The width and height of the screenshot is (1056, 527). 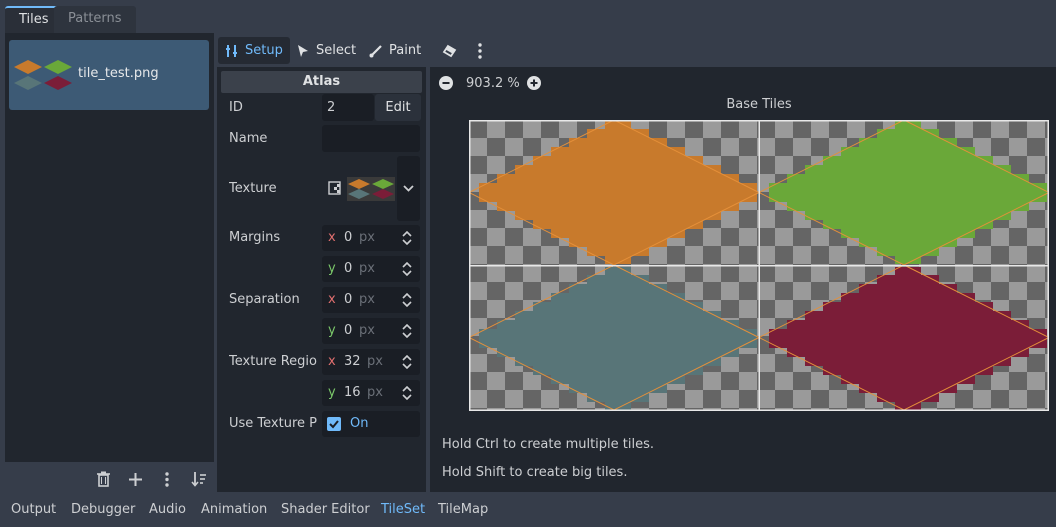 What do you see at coordinates (264, 50) in the screenshot?
I see `setup-label: Setup` at bounding box center [264, 50].